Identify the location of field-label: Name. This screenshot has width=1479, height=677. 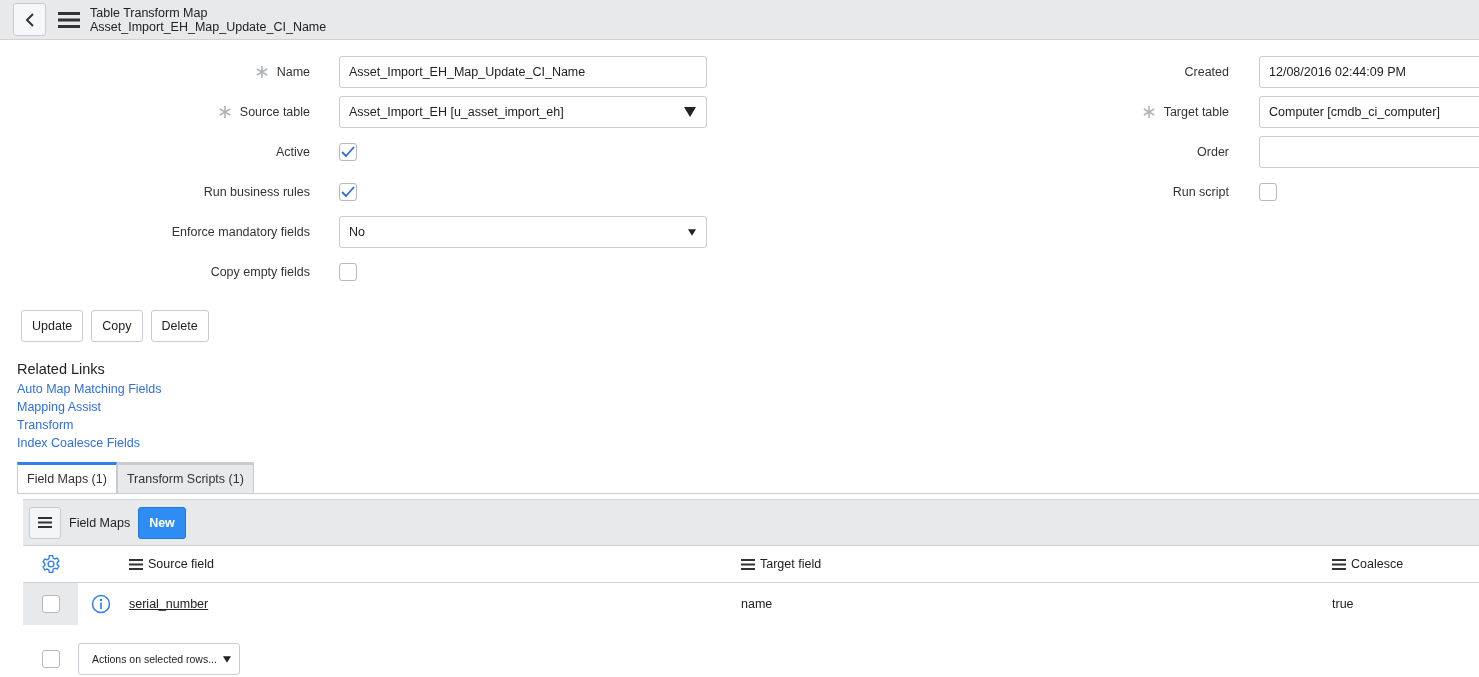
(293, 72).